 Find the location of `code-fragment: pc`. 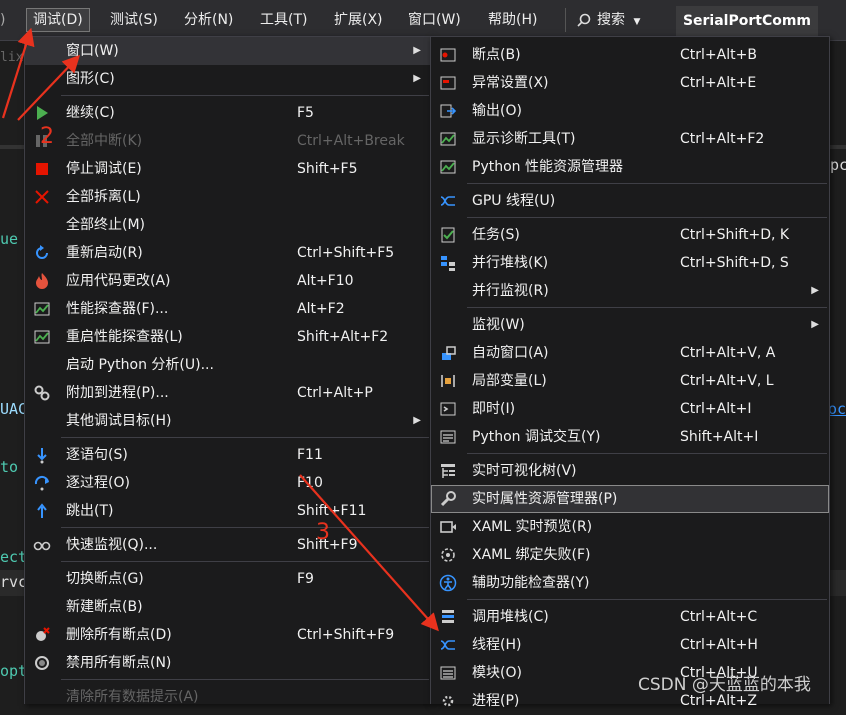

code-fragment: pc is located at coordinates (838, 165).